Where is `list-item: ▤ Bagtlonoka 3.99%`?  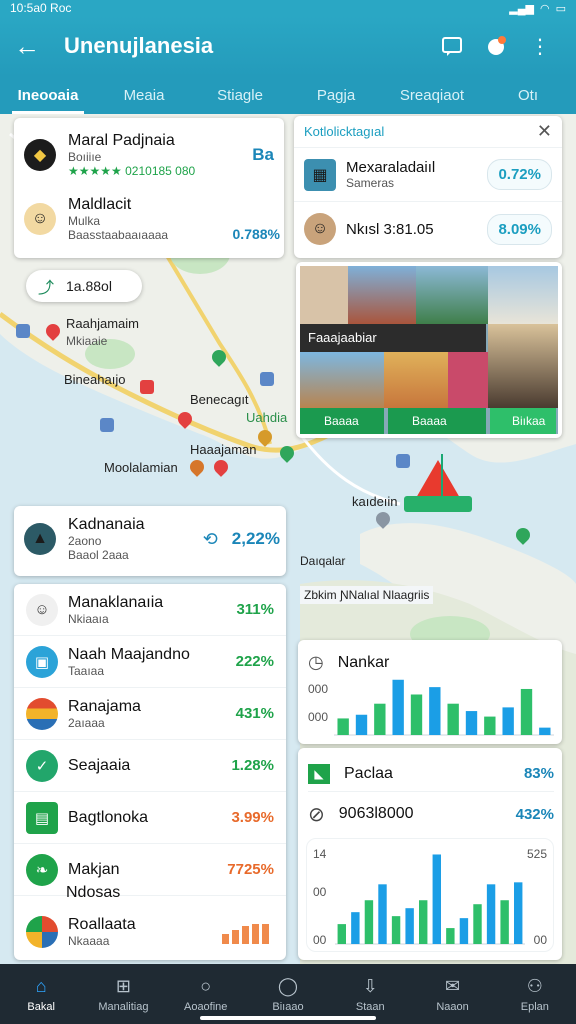 list-item: ▤ Bagtlonoka 3.99% is located at coordinates (150, 818).